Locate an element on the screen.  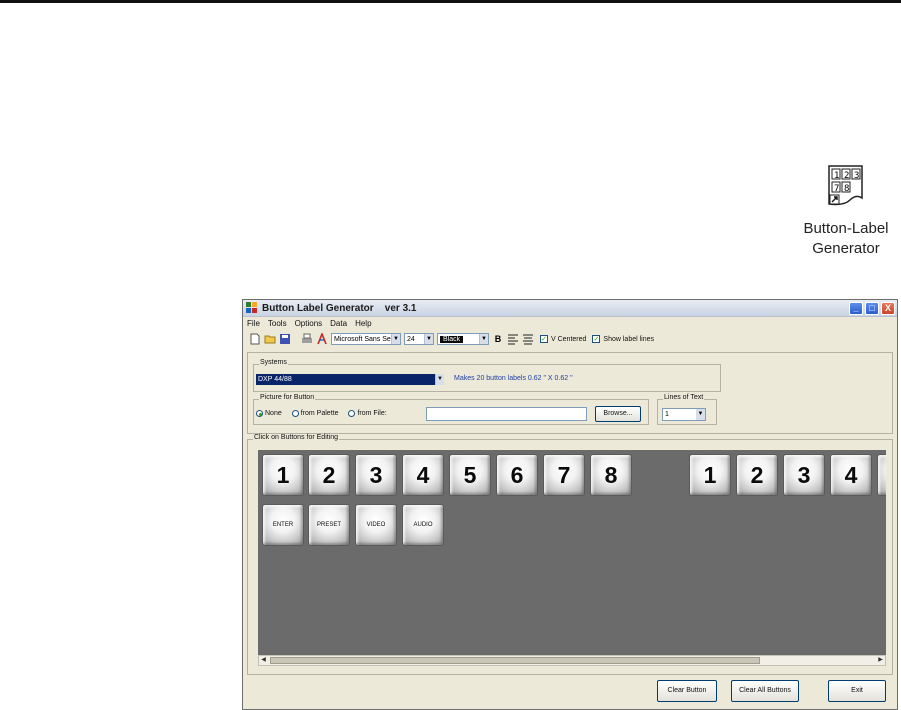
radio-none: None is located at coordinates (269, 413).